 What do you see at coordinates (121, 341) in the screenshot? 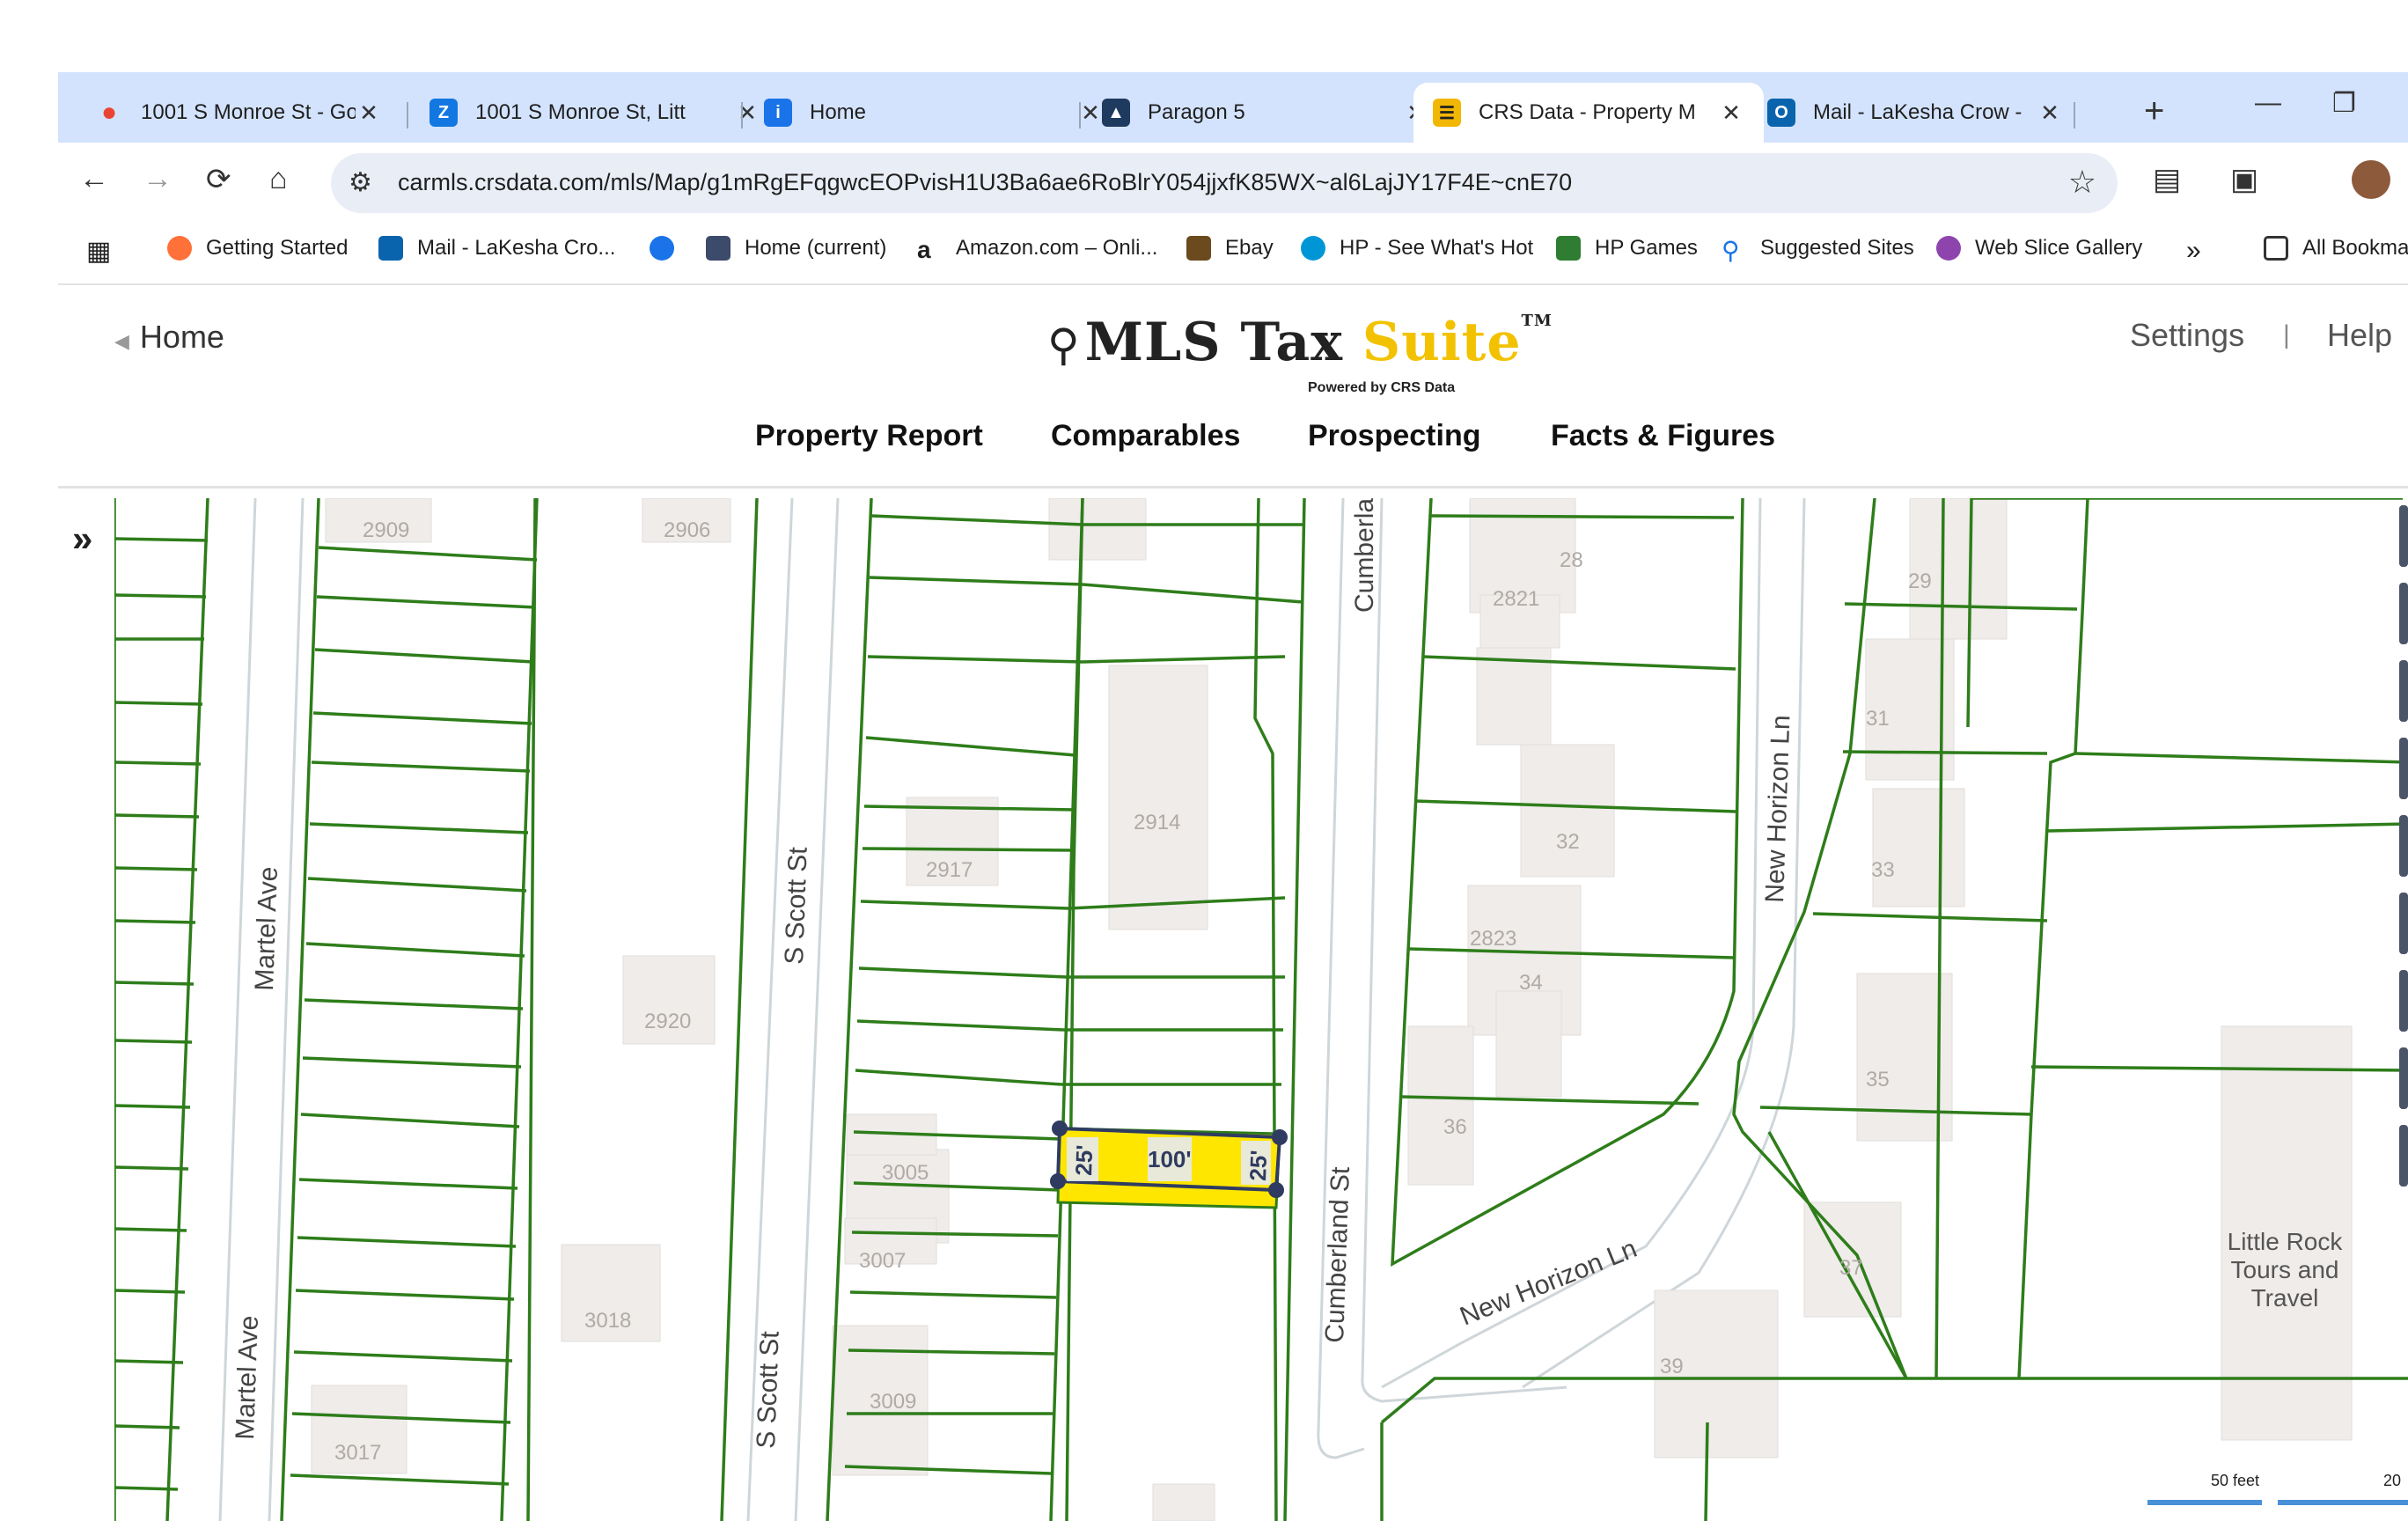
I see `caret-left-icon: ◀` at bounding box center [121, 341].